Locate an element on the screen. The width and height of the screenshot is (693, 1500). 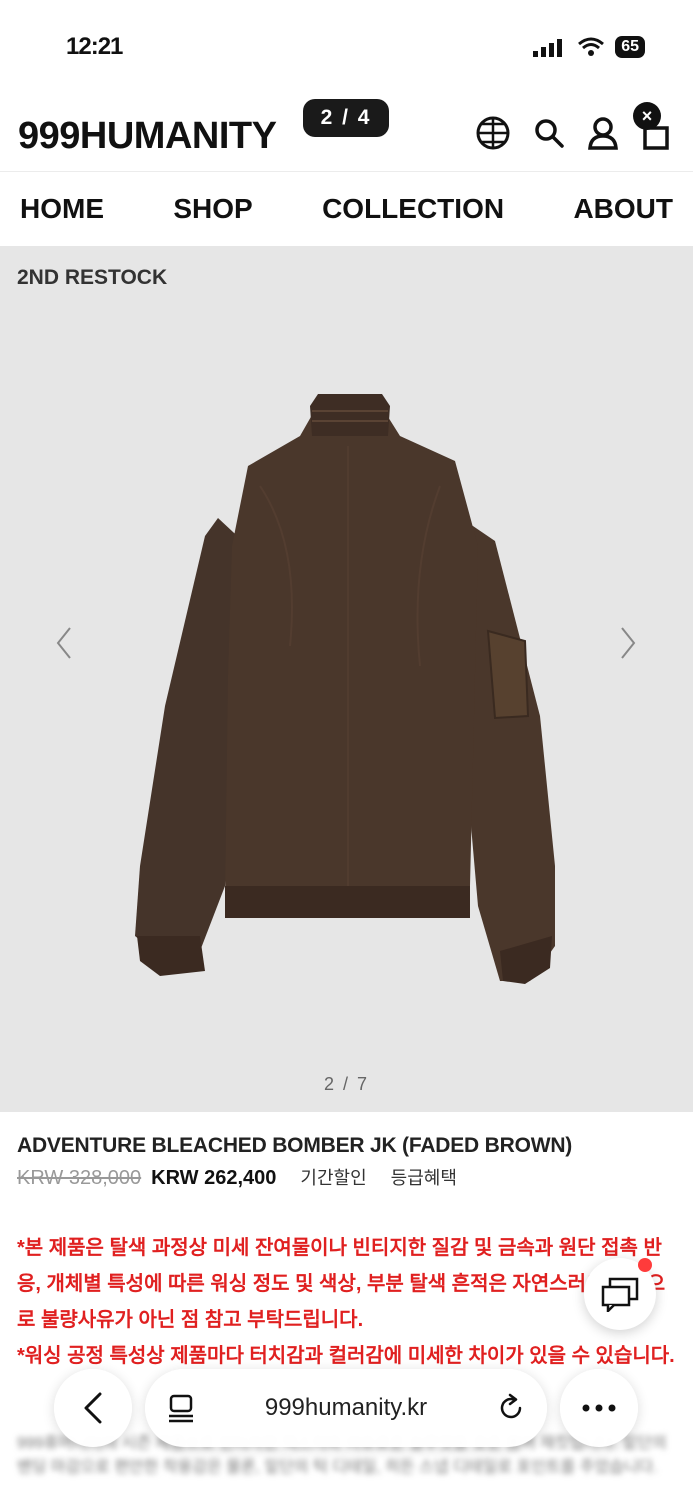
gallery-next-arrow is located at coordinates (628, 643).